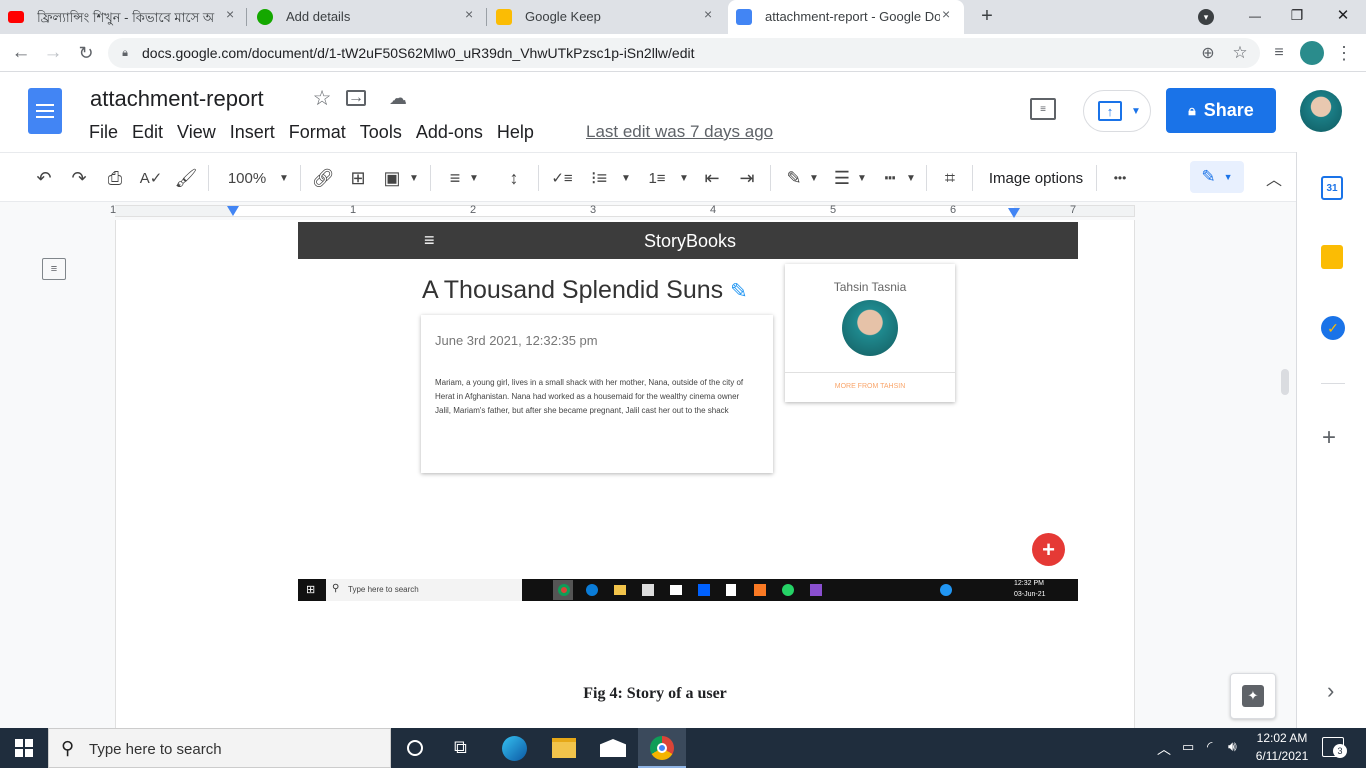 The width and height of the screenshot is (1366, 768). Describe the element at coordinates (950, 178) in the screenshot. I see `crop-icon: ⌗` at that location.